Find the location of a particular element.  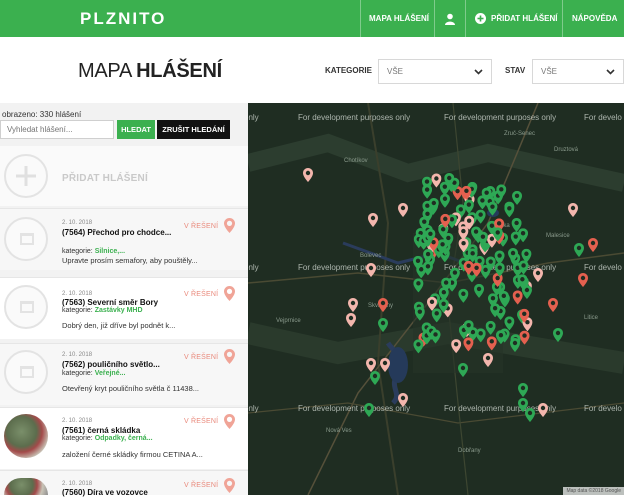

search-input is located at coordinates (57, 129).